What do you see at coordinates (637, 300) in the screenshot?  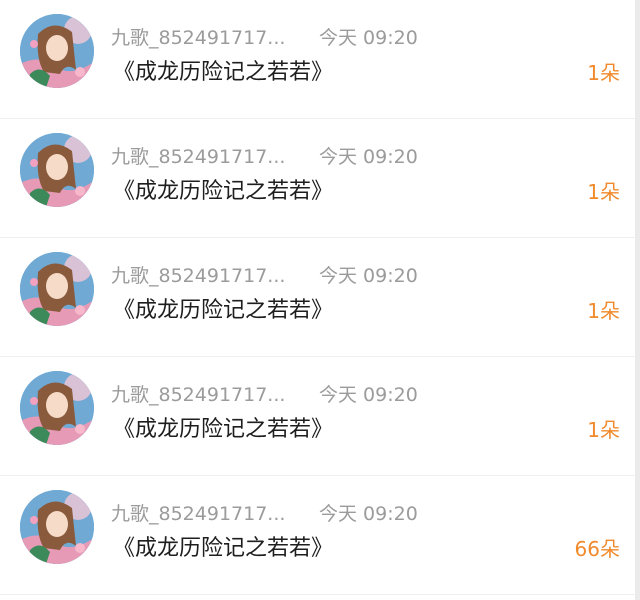 I see `scrollbar-track` at bounding box center [637, 300].